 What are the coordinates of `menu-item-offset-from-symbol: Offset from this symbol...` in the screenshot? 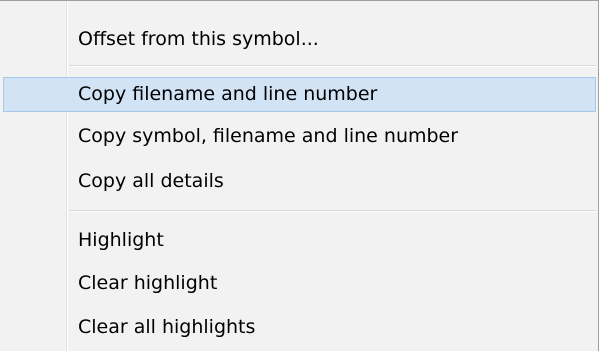 It's located at (299, 39).